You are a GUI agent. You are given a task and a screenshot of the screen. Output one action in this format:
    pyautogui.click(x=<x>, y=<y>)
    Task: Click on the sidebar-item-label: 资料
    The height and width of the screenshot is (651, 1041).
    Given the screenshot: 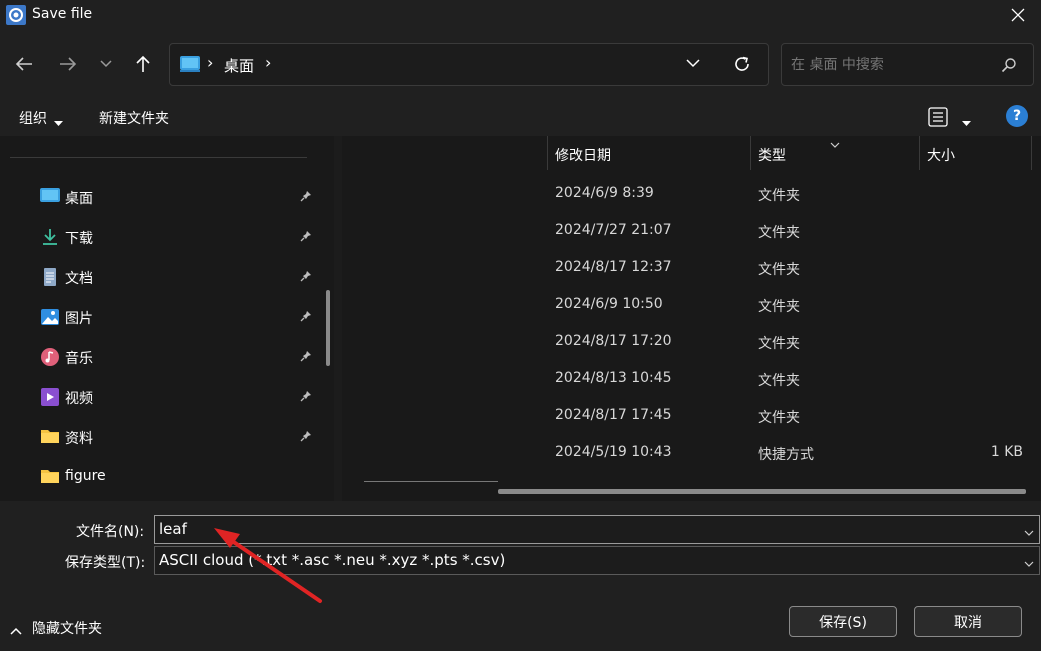 What is the action you would take?
    pyautogui.click(x=79, y=439)
    